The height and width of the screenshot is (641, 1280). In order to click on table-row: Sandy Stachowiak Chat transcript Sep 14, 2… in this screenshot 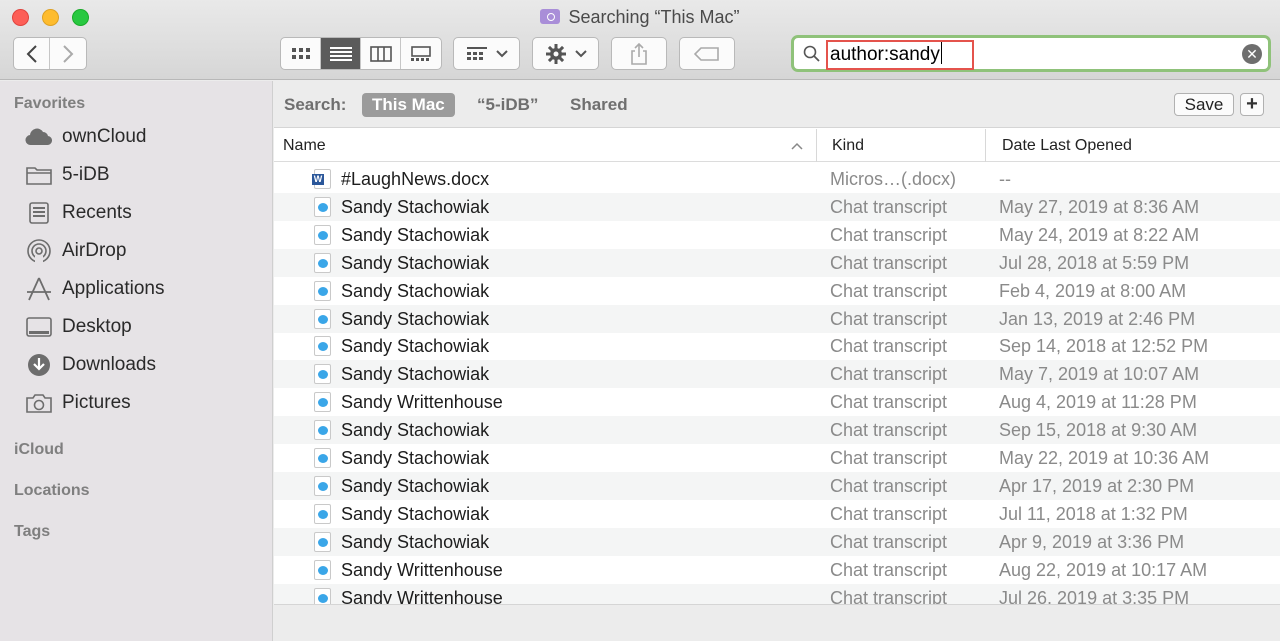, I will do `click(777, 346)`.